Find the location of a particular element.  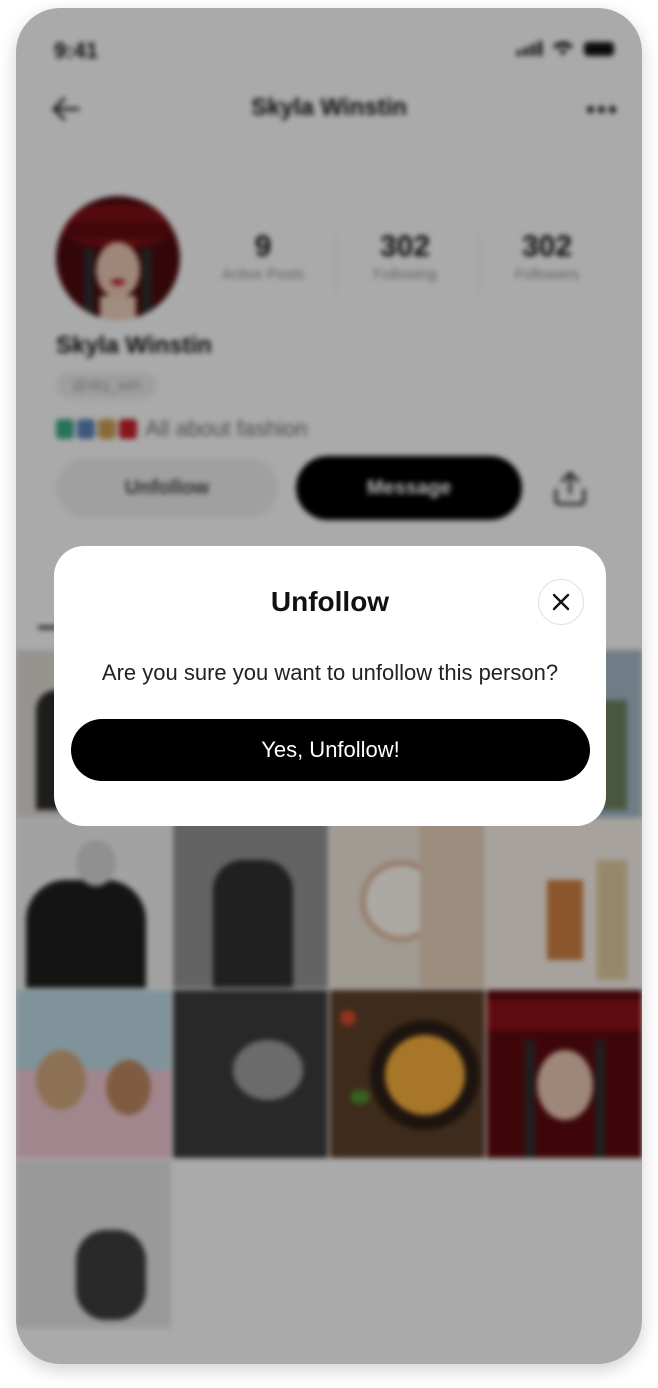

dialog-title: Unfollow is located at coordinates (330, 601).